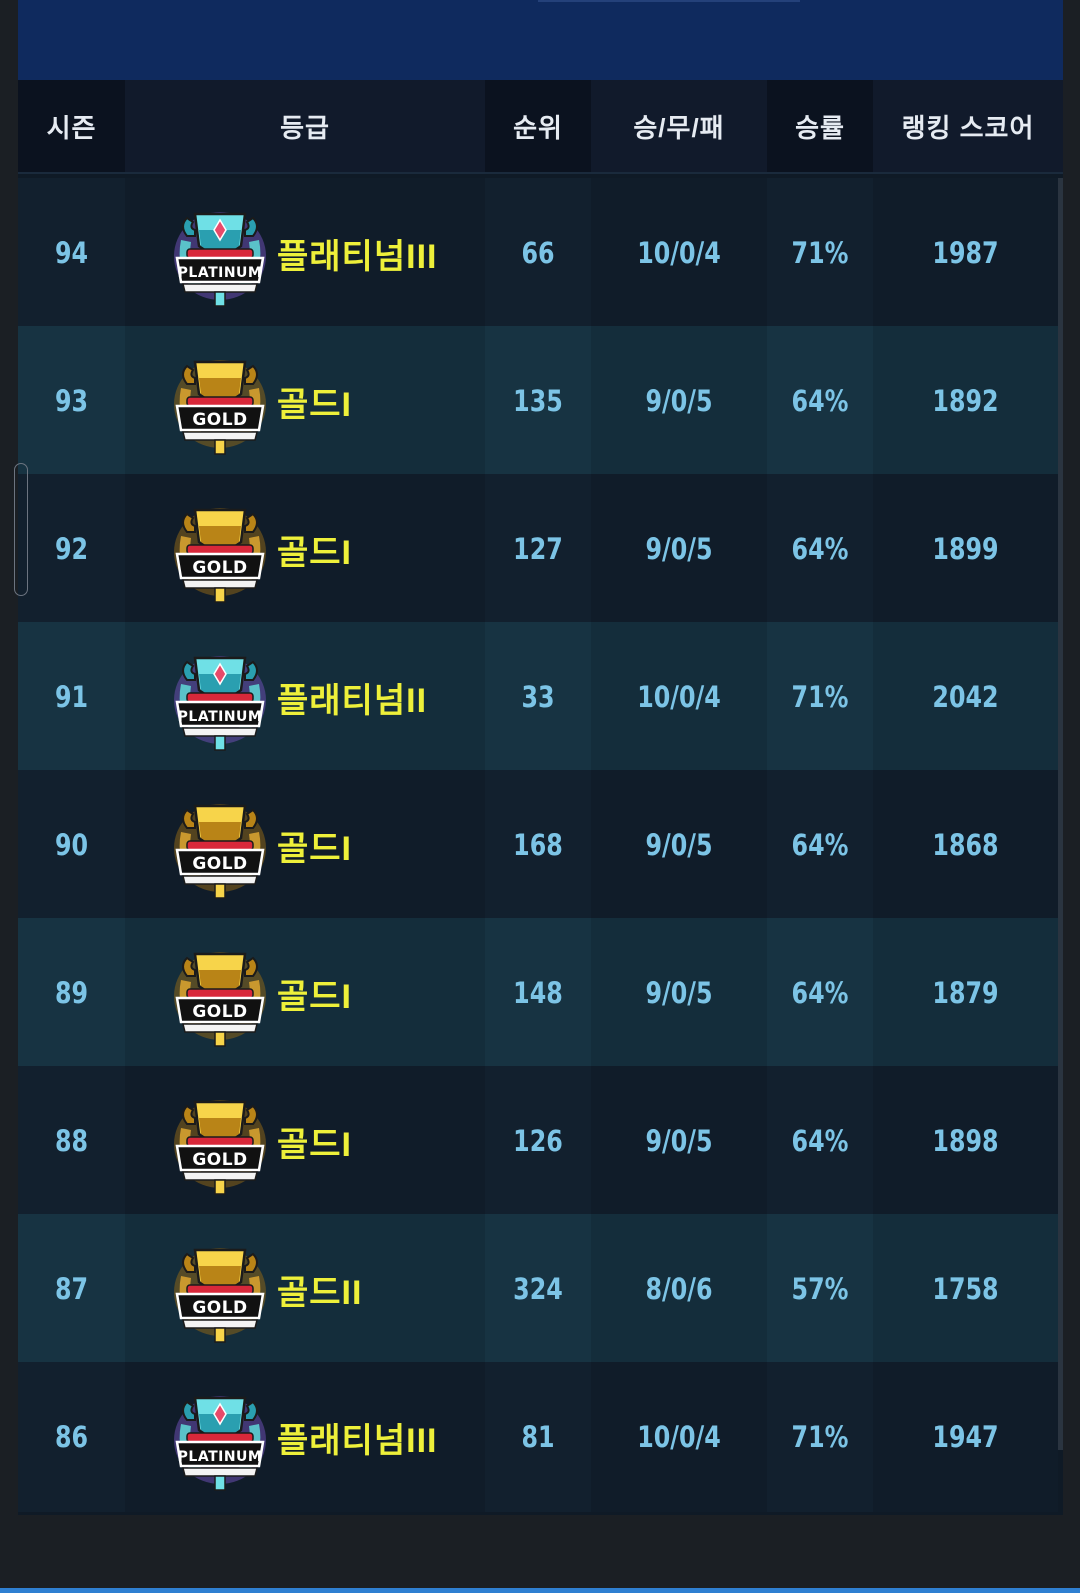 This screenshot has width=1080, height=1593. Describe the element at coordinates (820, 1289) in the screenshot. I see `winrate-cell: 57%` at that location.